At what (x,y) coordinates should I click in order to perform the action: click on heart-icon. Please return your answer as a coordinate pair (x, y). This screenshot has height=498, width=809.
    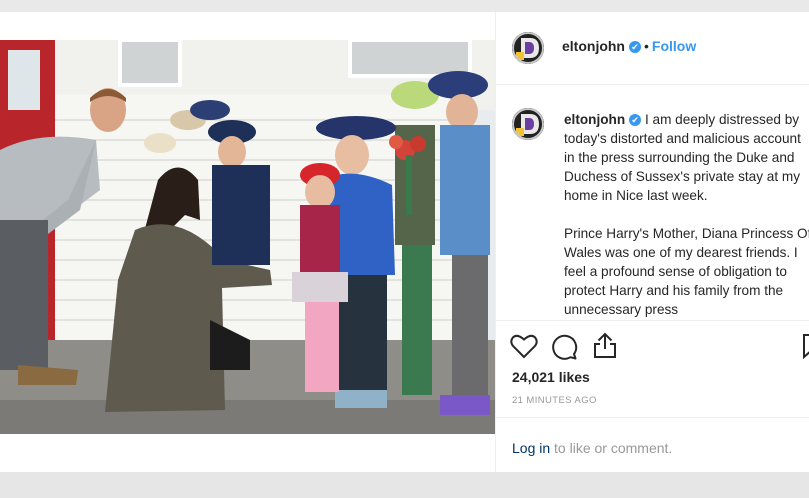
    Looking at the image, I should click on (524, 348).